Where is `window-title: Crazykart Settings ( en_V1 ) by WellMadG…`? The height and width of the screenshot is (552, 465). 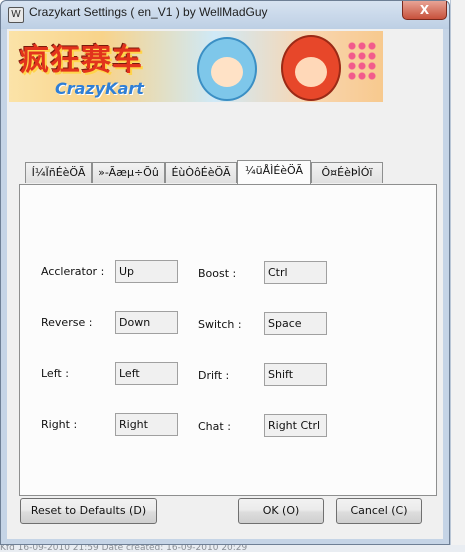 window-title: Crazykart Settings ( en_V1 ) by WellMadG… is located at coordinates (148, 12).